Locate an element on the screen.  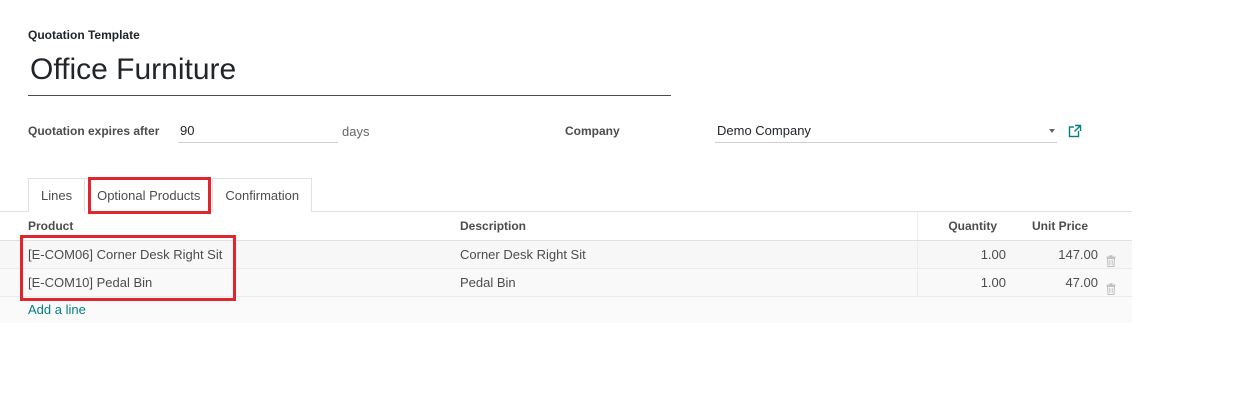
header-description: Description is located at coordinates (493, 226).